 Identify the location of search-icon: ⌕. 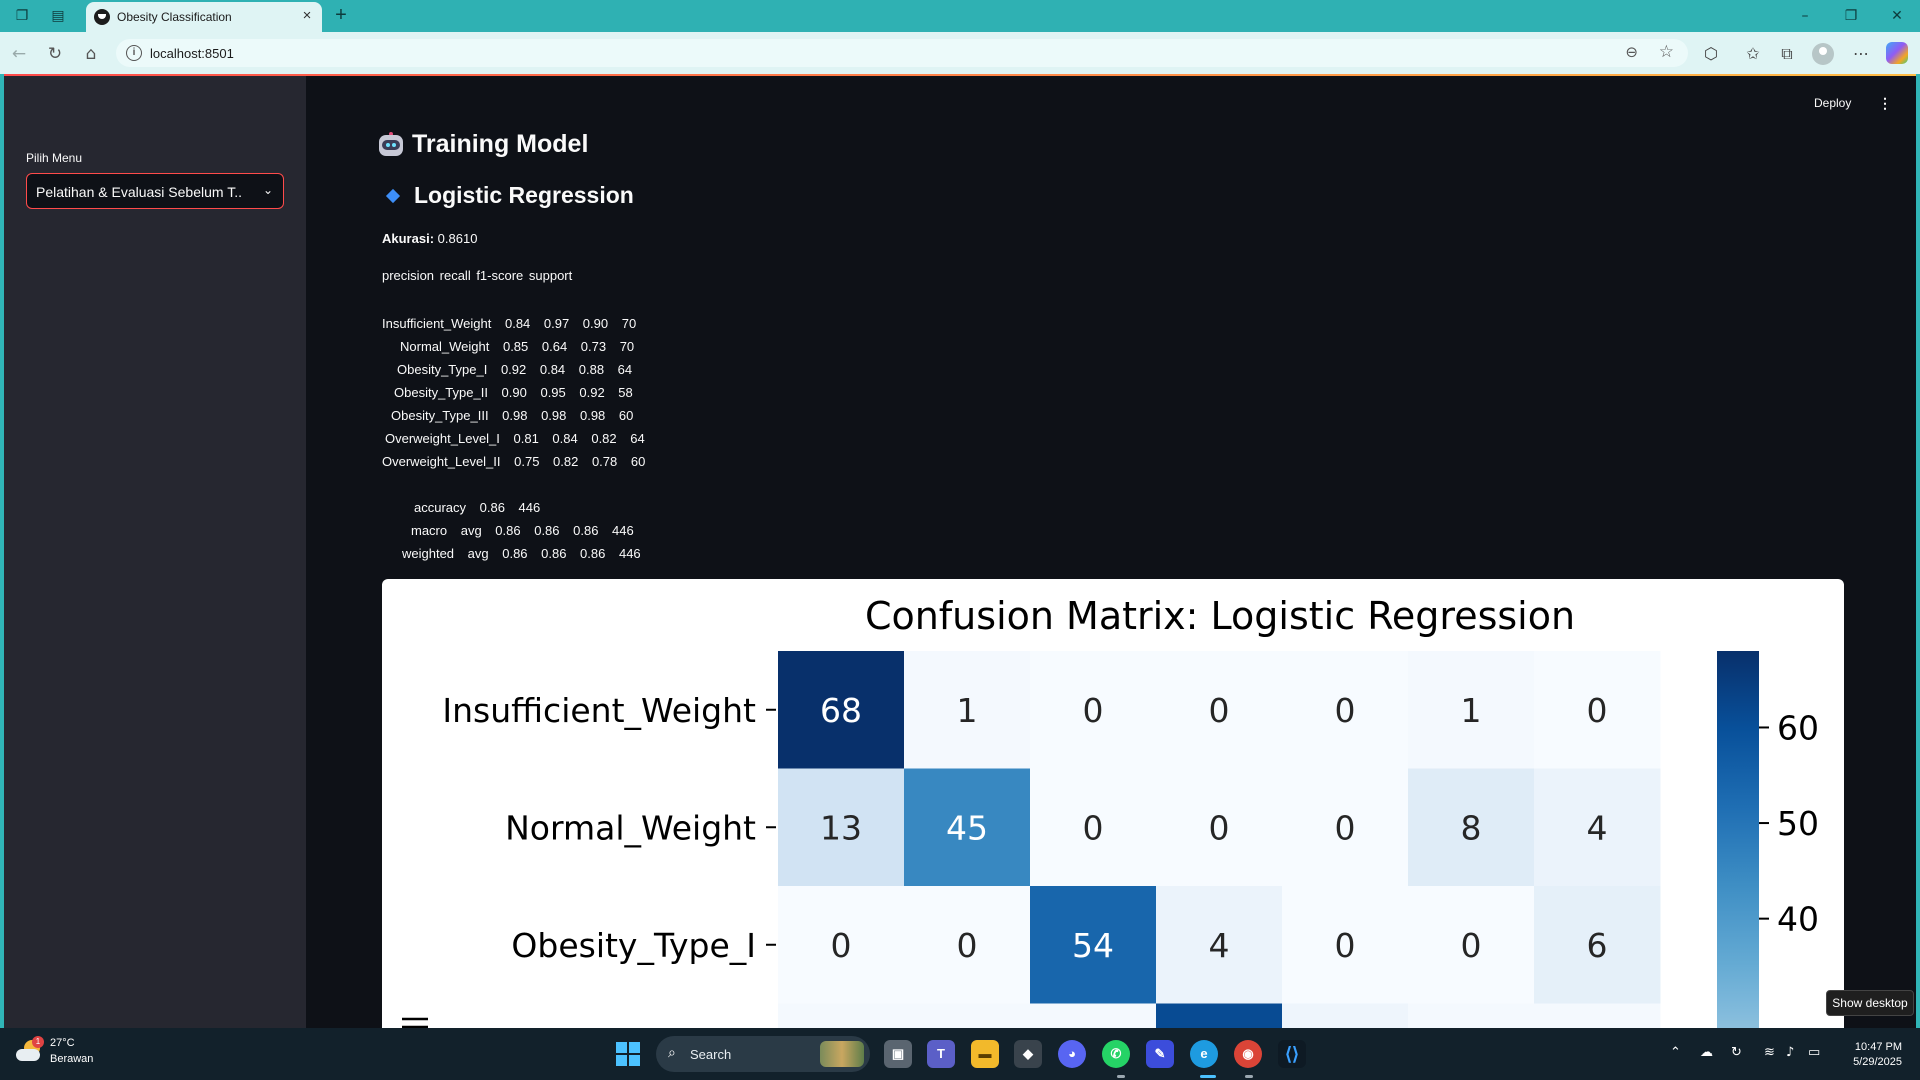
(672, 1053).